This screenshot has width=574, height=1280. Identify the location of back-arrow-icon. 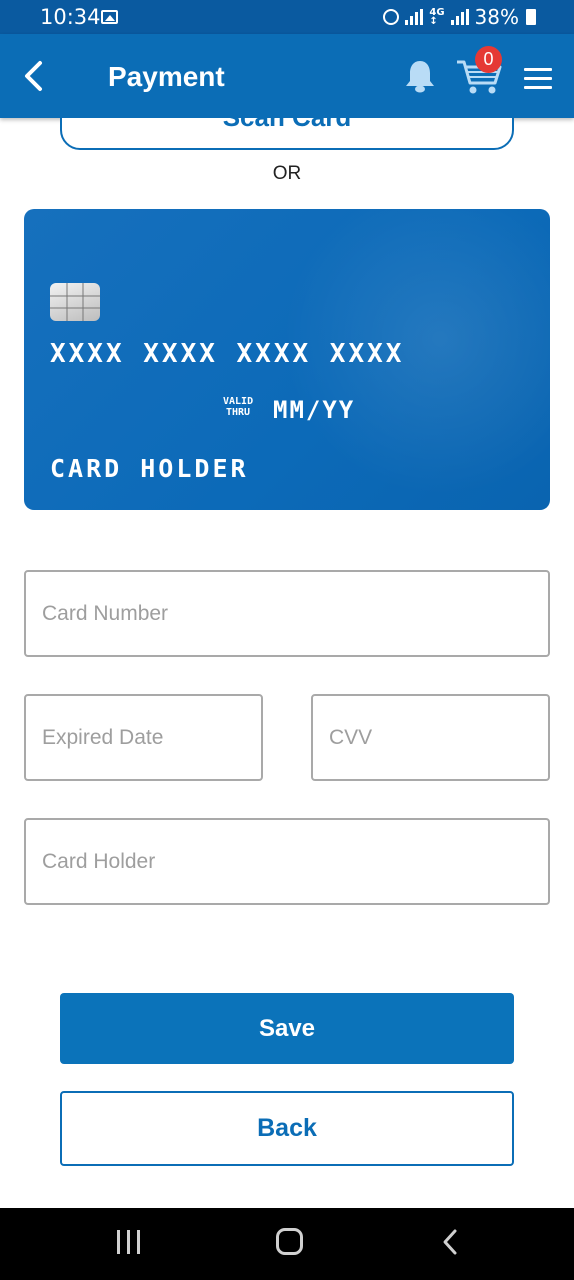
(35, 76).